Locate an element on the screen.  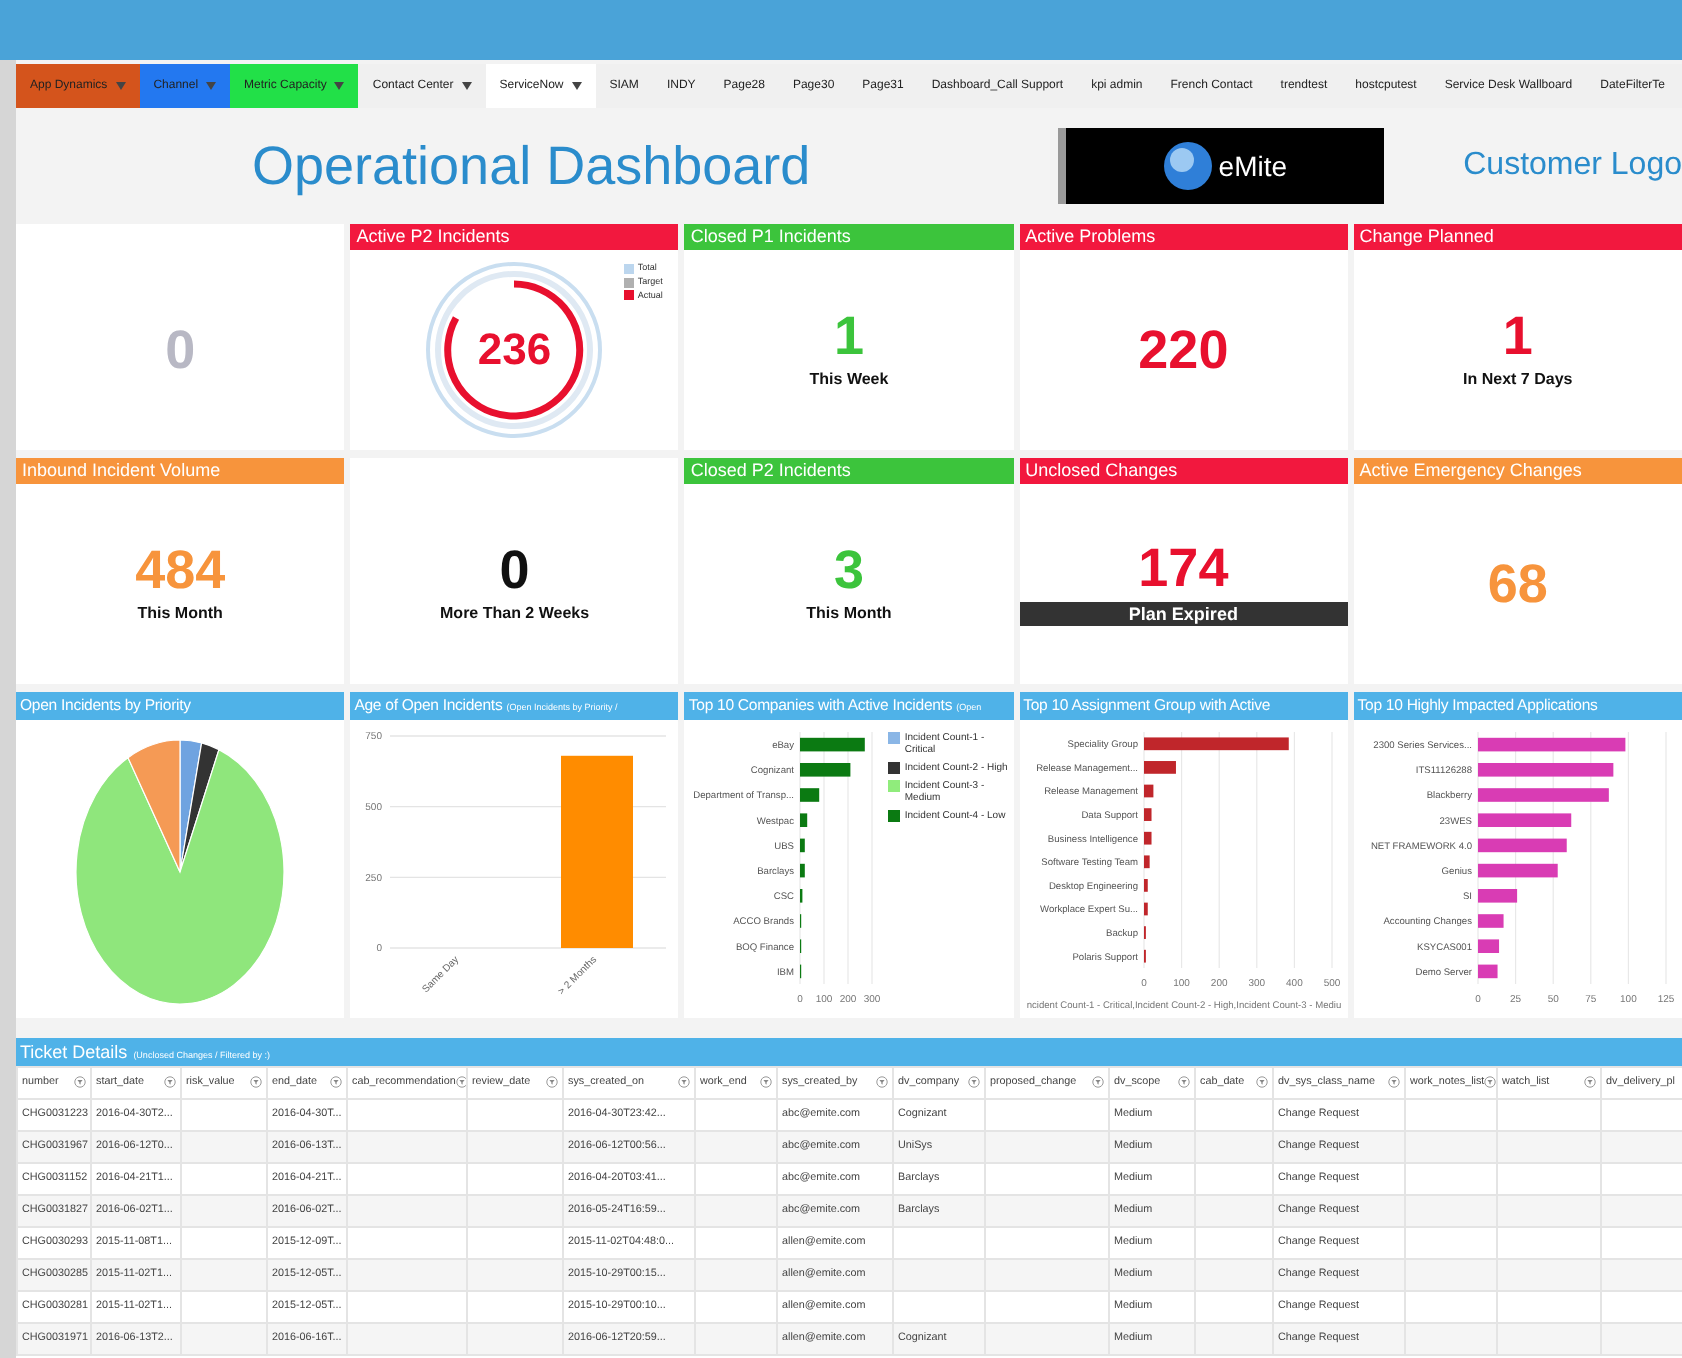
customer-logo-text: Customer Logo is located at coordinates (1572, 166).